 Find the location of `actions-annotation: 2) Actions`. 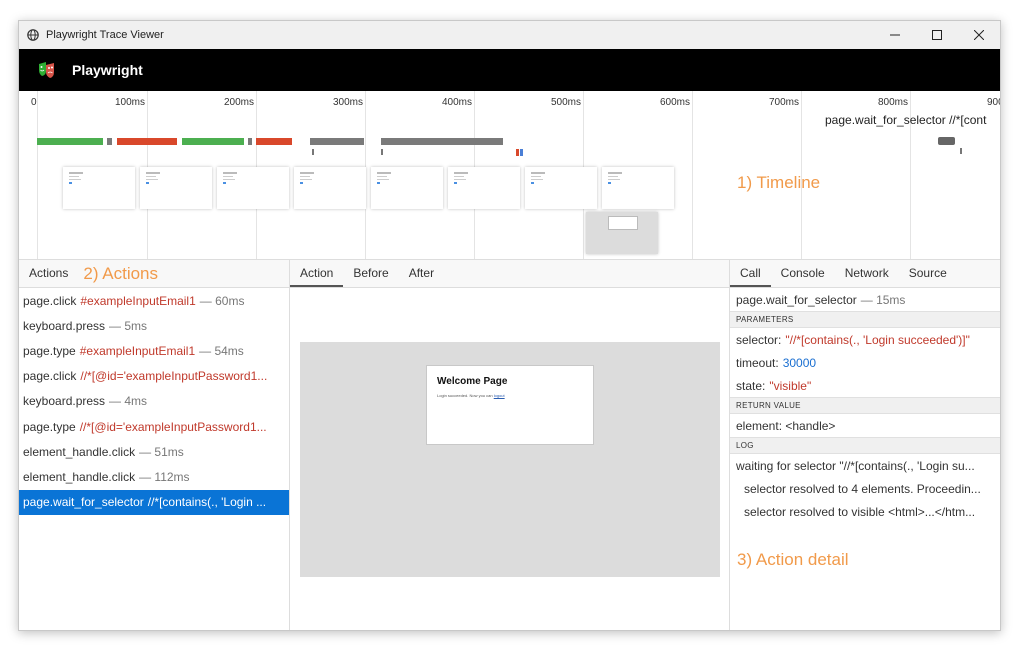

actions-annotation: 2) Actions is located at coordinates (121, 273).